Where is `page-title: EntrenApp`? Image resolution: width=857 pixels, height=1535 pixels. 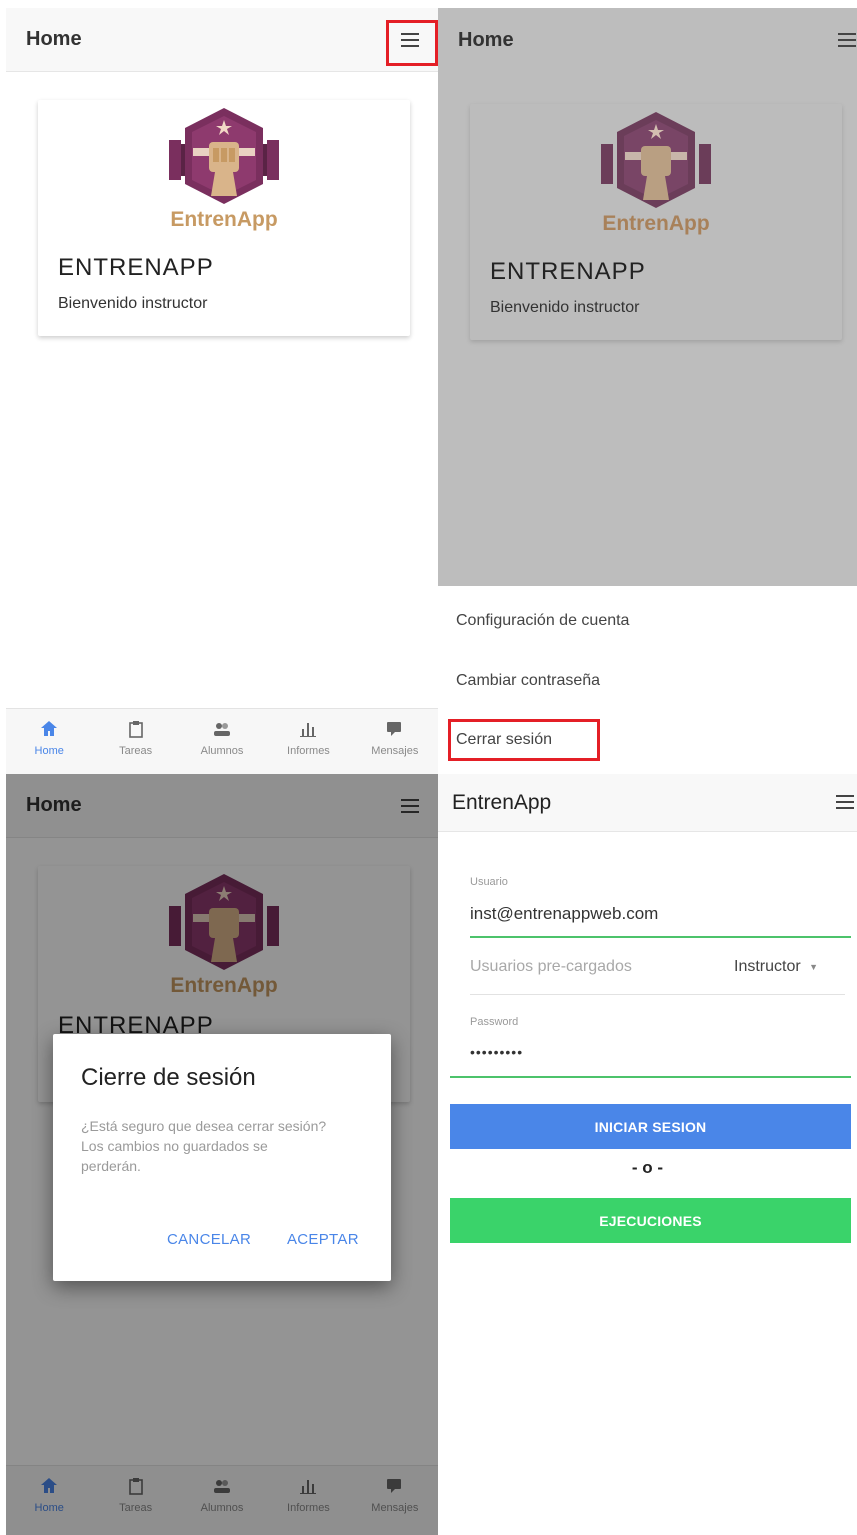
page-title: EntrenApp is located at coordinates (502, 802).